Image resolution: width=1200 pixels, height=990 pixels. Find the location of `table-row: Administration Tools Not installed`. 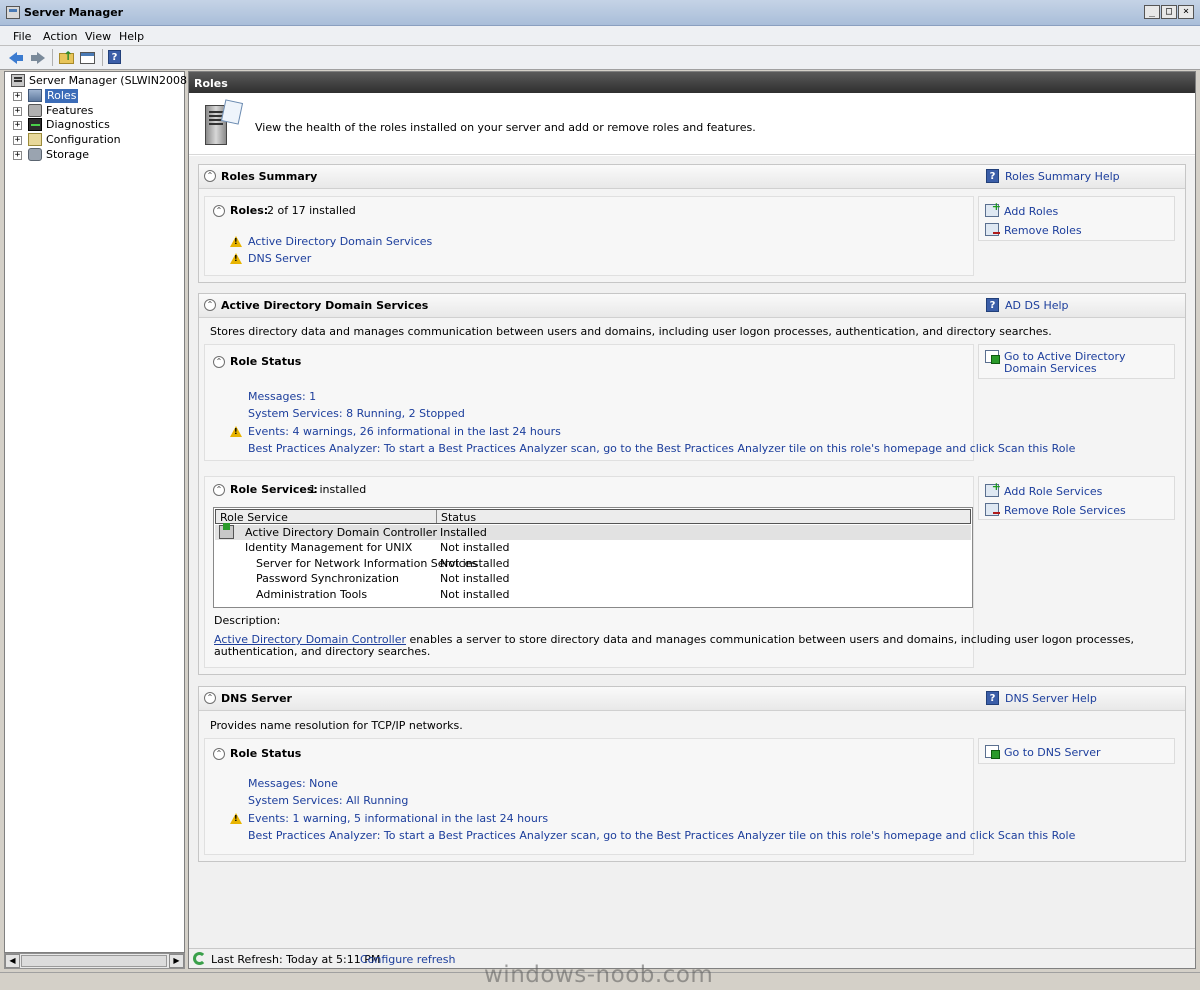

table-row: Administration Tools Not installed is located at coordinates (593, 594).